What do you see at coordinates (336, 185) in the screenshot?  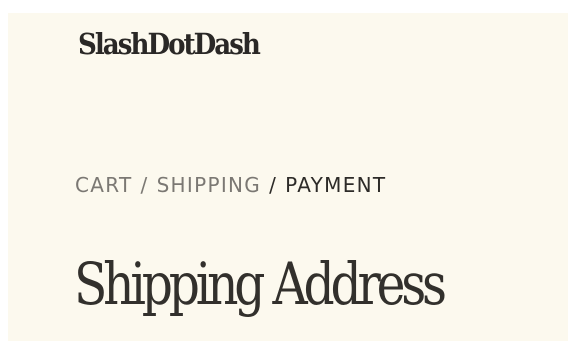 I see `breadcrumb-item-payment: PAYMENT` at bounding box center [336, 185].